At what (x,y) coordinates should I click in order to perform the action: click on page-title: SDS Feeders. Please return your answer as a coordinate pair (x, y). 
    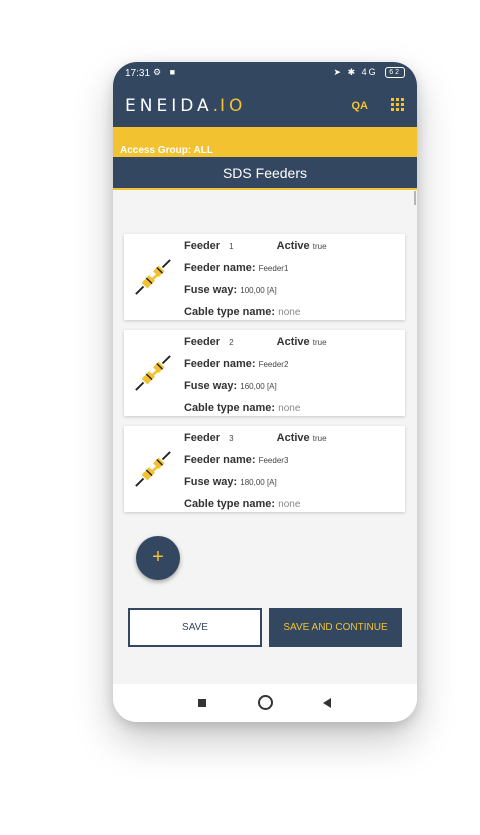
    Looking at the image, I should click on (265, 173).